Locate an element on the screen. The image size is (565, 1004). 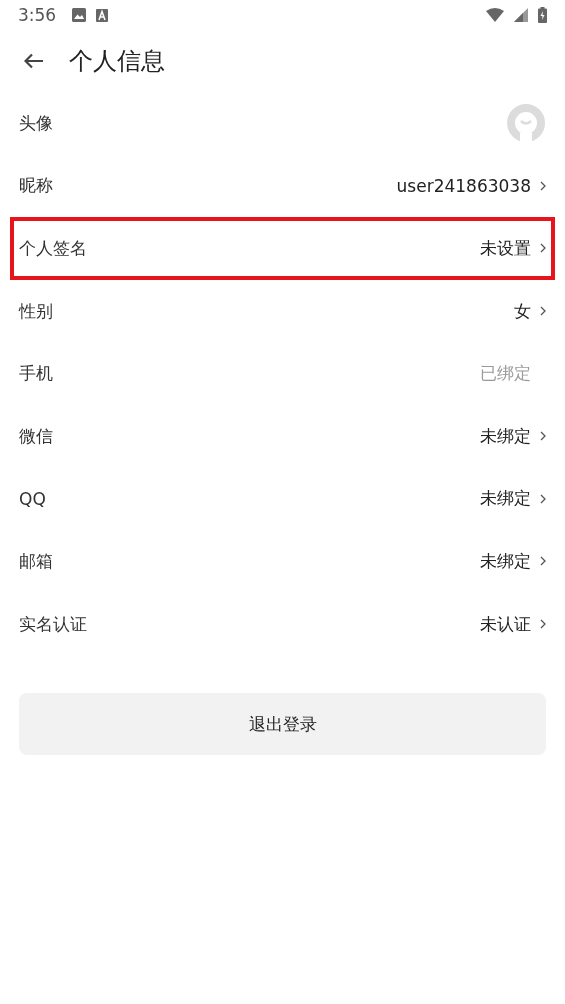
wifi-icon is located at coordinates (495, 15).